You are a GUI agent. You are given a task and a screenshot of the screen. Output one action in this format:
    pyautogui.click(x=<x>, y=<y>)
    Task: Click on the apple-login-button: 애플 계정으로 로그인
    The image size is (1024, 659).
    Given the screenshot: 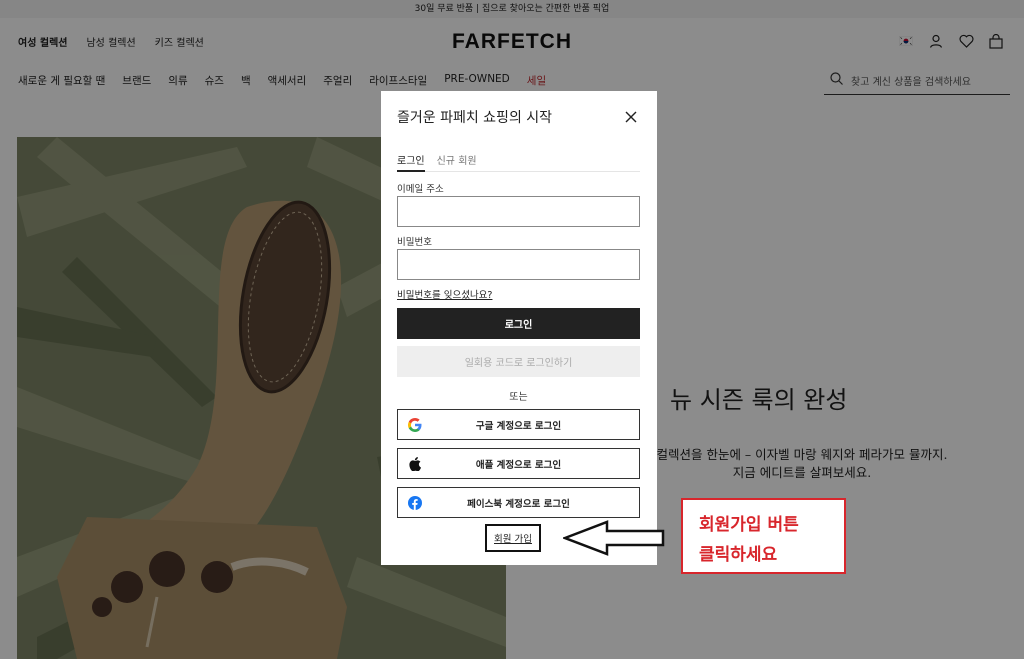 What is the action you would take?
    pyautogui.click(x=518, y=463)
    